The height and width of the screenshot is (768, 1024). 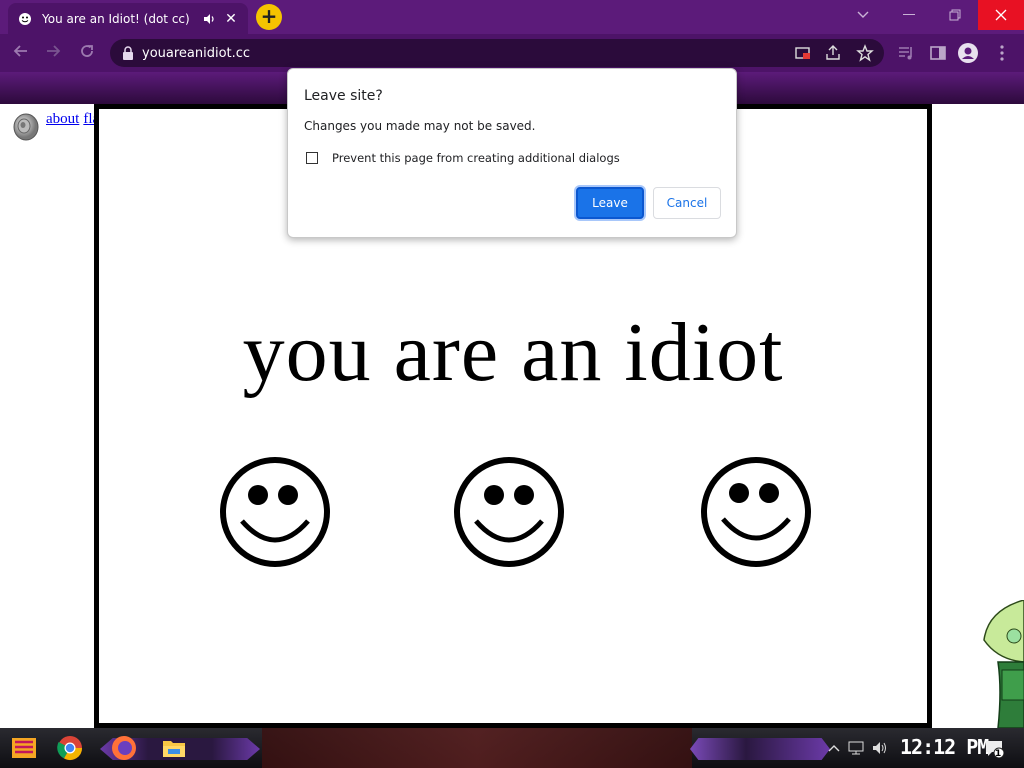 I want to click on volume-icon, so click(x=880, y=748).